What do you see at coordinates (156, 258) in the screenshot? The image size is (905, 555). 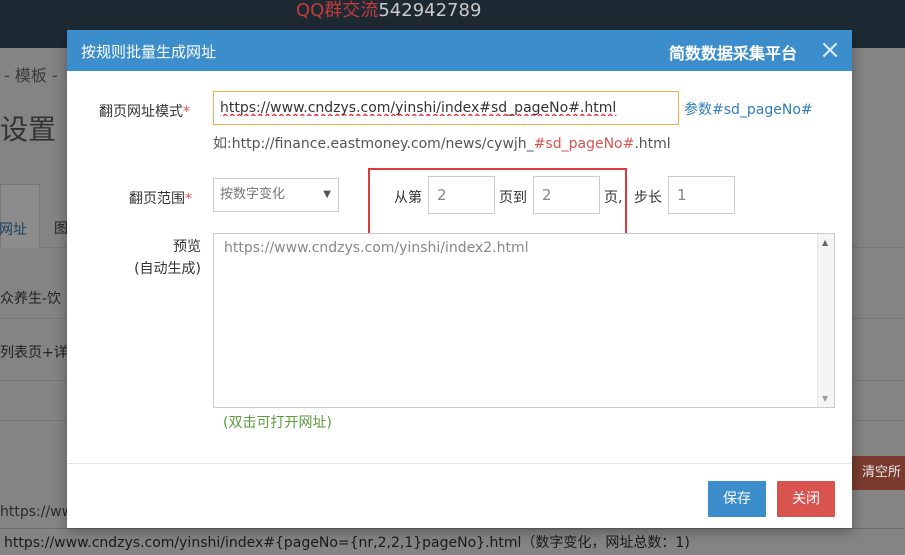 I see `preview-label: 预览 (自动生成)` at bounding box center [156, 258].